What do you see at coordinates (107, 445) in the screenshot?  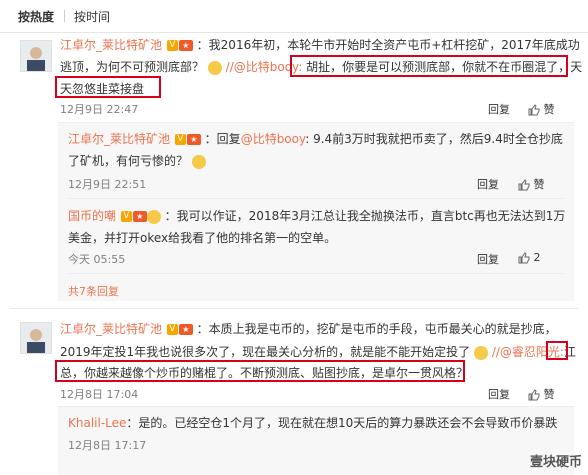 I see `reply-time: 12月8日 17:17` at bounding box center [107, 445].